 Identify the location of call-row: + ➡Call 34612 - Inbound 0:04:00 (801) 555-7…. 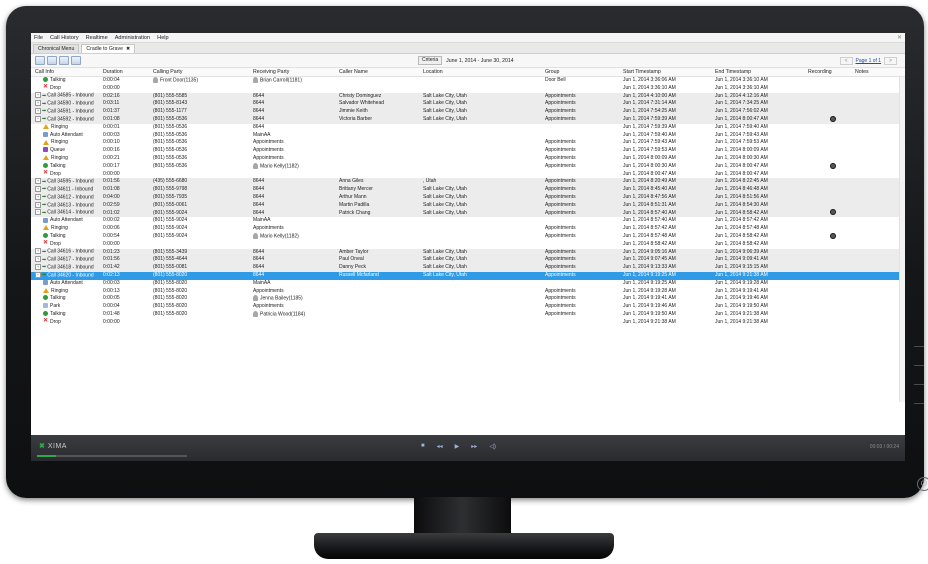
(468, 197).